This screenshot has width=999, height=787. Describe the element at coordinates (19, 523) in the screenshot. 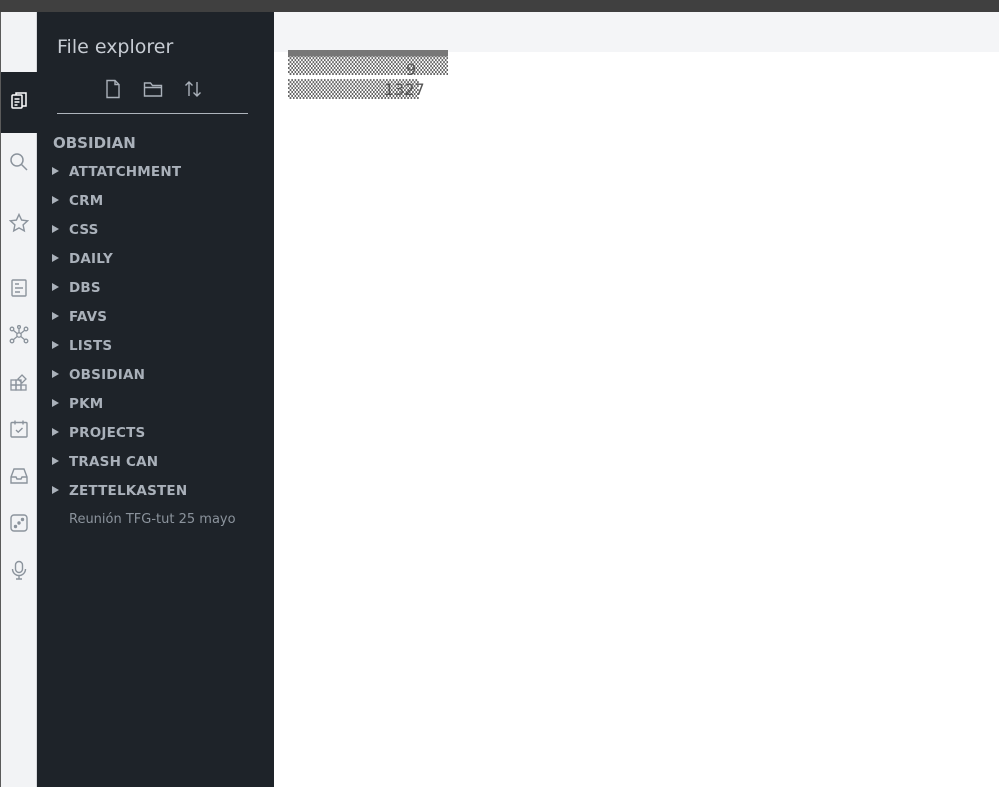

I see `dice-icon` at that location.